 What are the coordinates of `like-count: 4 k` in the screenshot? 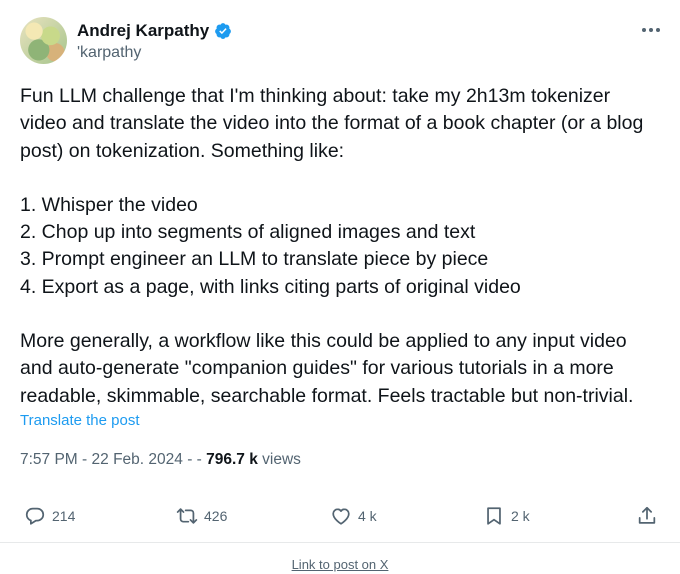 It's located at (367, 516).